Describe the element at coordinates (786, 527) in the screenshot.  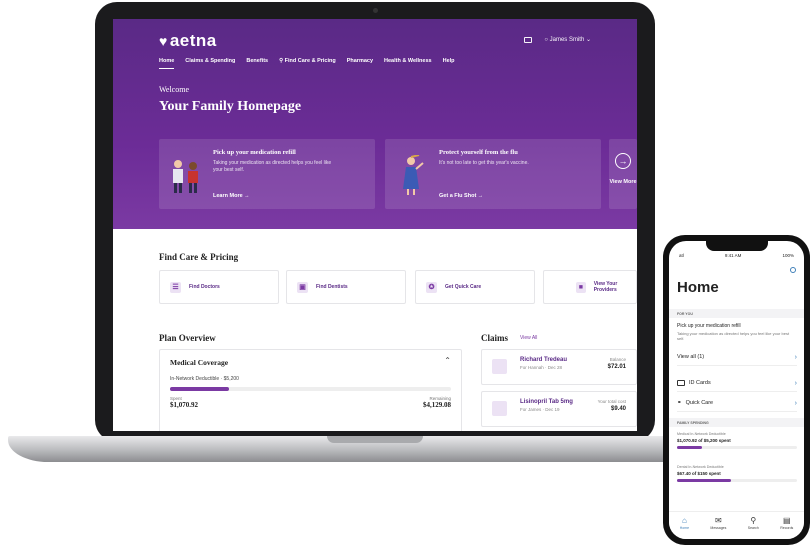
I see `tab-records: ▤ Records` at that location.